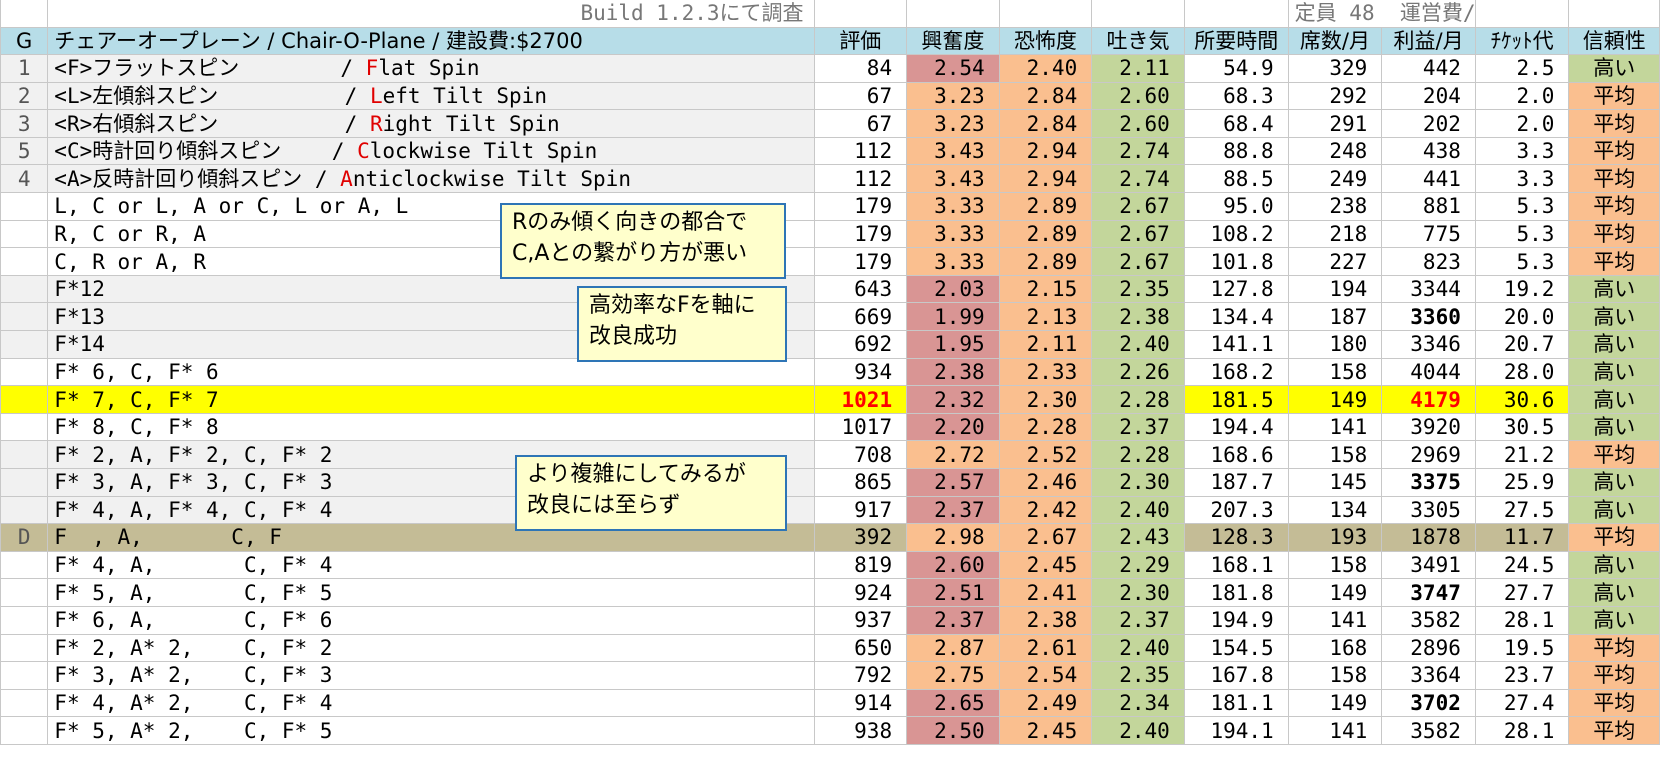  What do you see at coordinates (1428, 206) in the screenshot?
I see `profit-cell: 881` at bounding box center [1428, 206].